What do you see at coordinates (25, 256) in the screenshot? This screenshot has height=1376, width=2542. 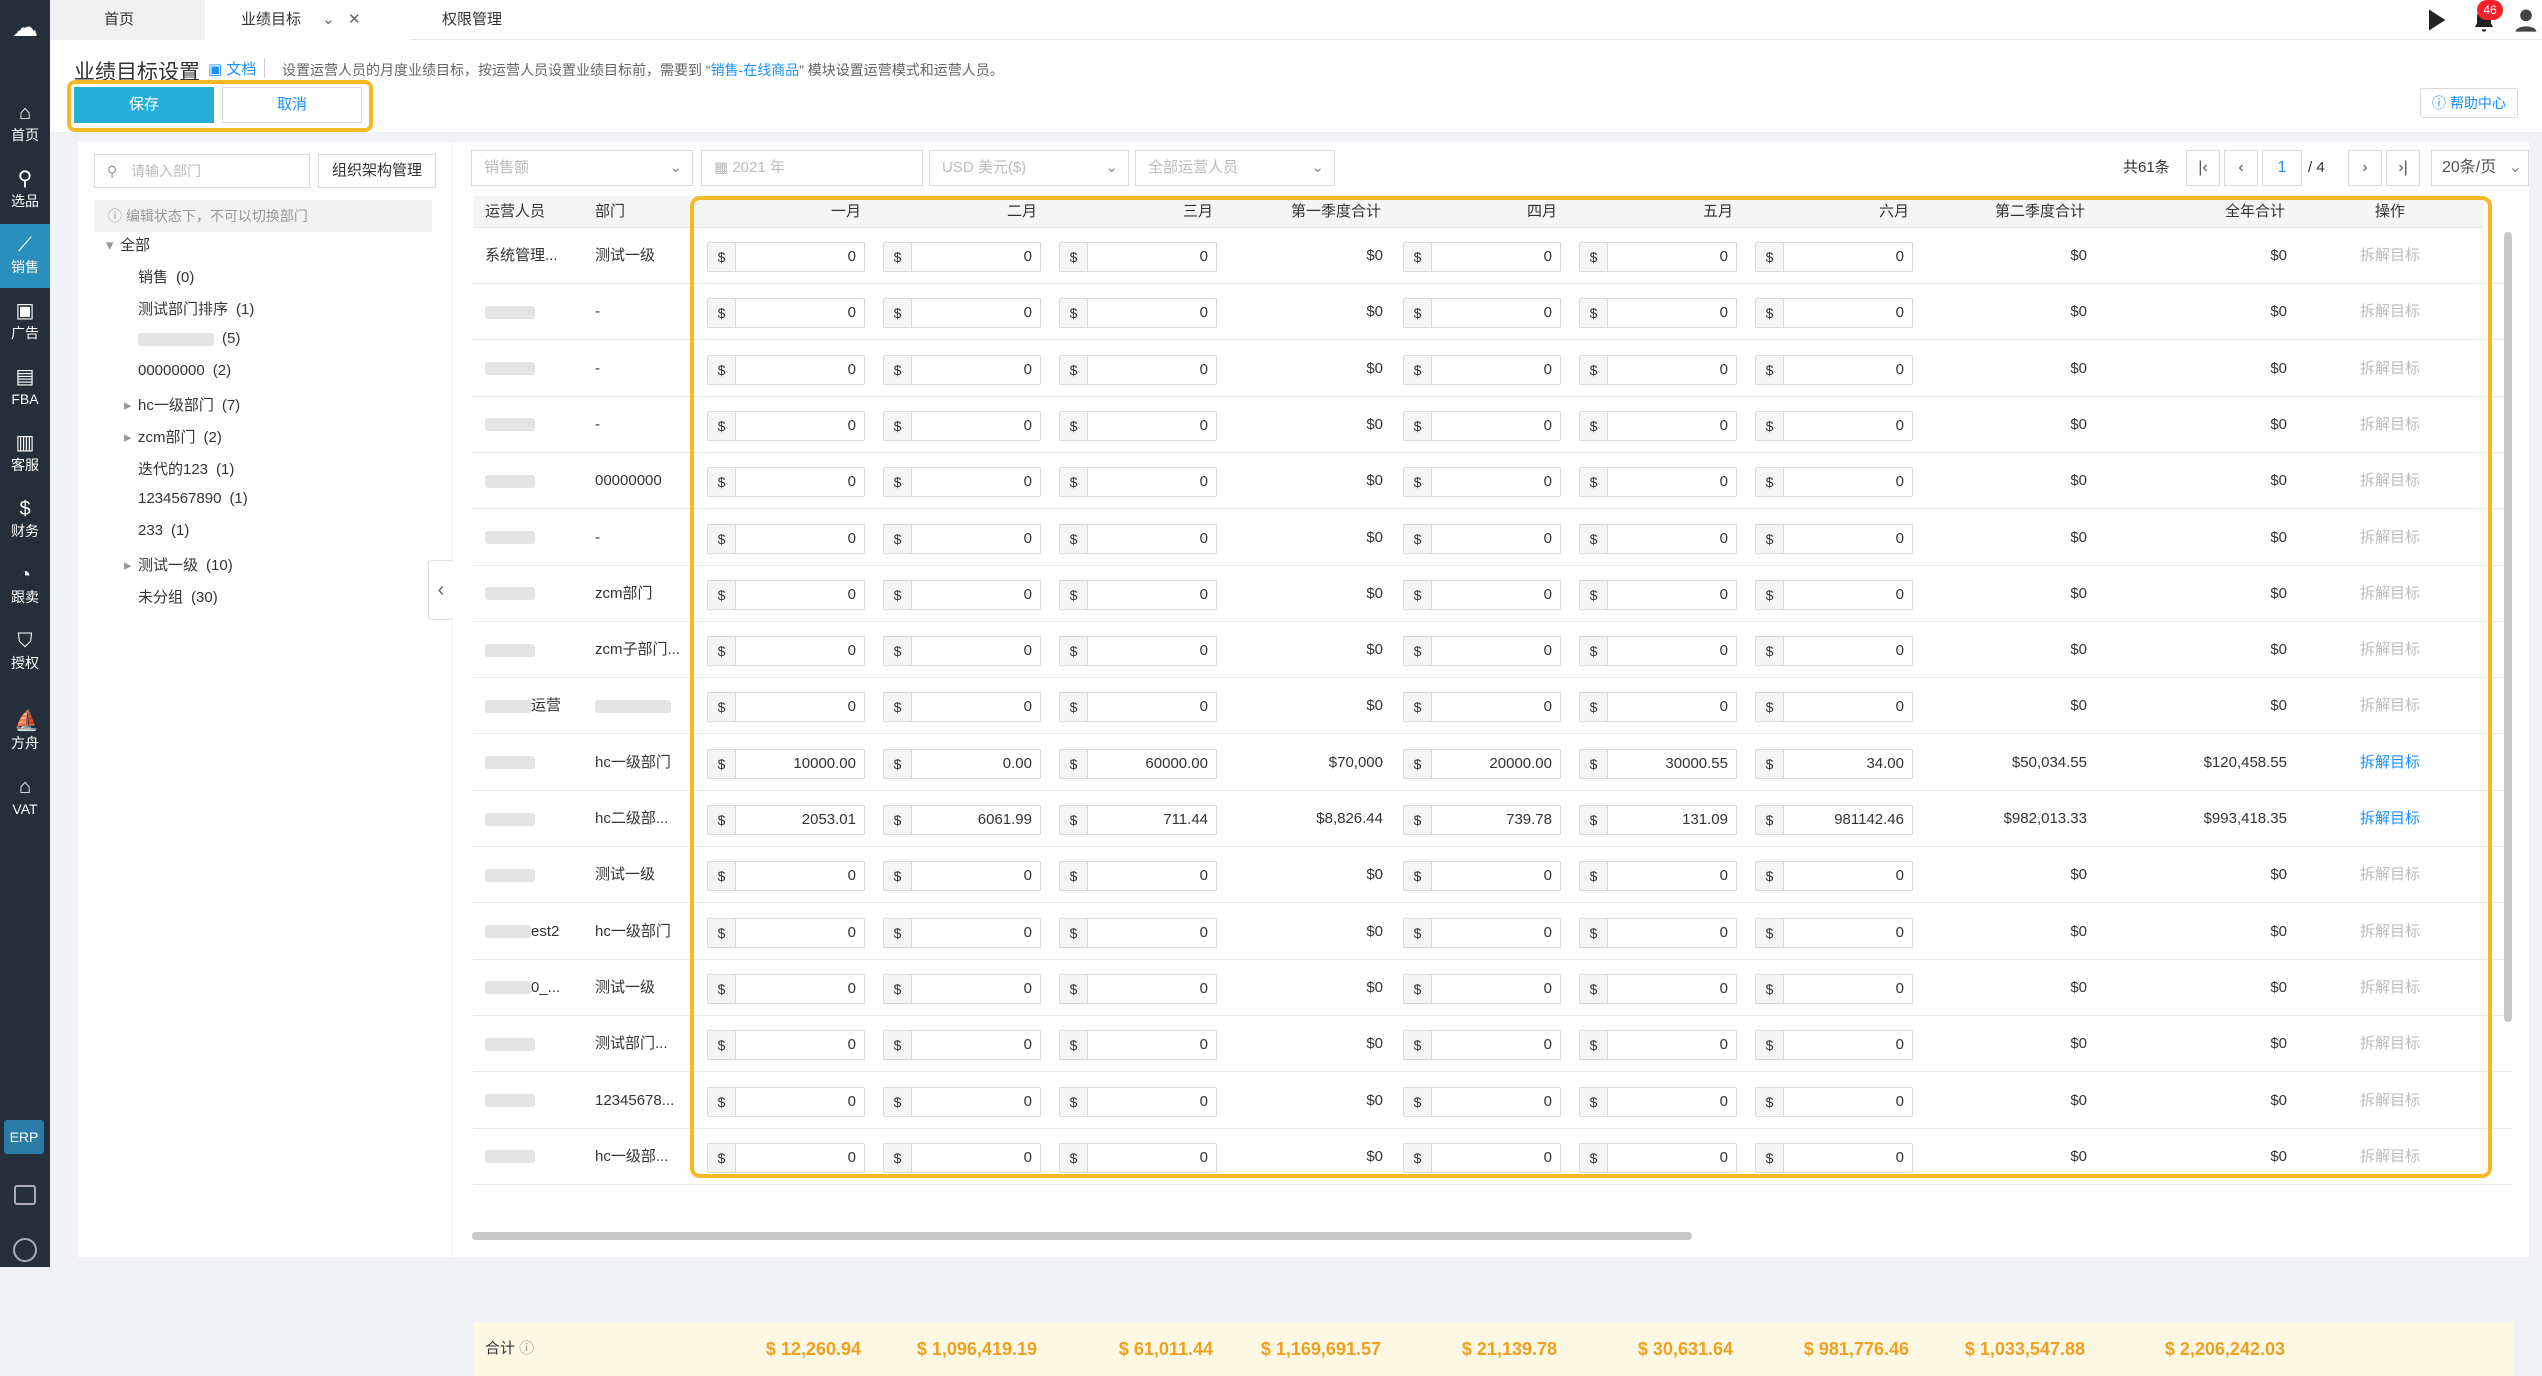 I see `sidebar-item-2: ⟋ 销售` at bounding box center [25, 256].